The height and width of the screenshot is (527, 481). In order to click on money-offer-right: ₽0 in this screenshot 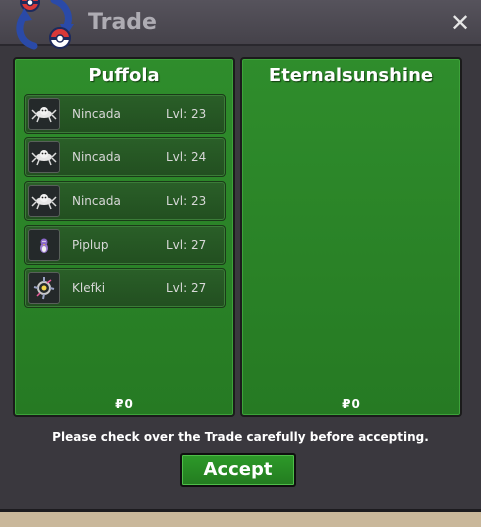, I will do `click(351, 404)`.